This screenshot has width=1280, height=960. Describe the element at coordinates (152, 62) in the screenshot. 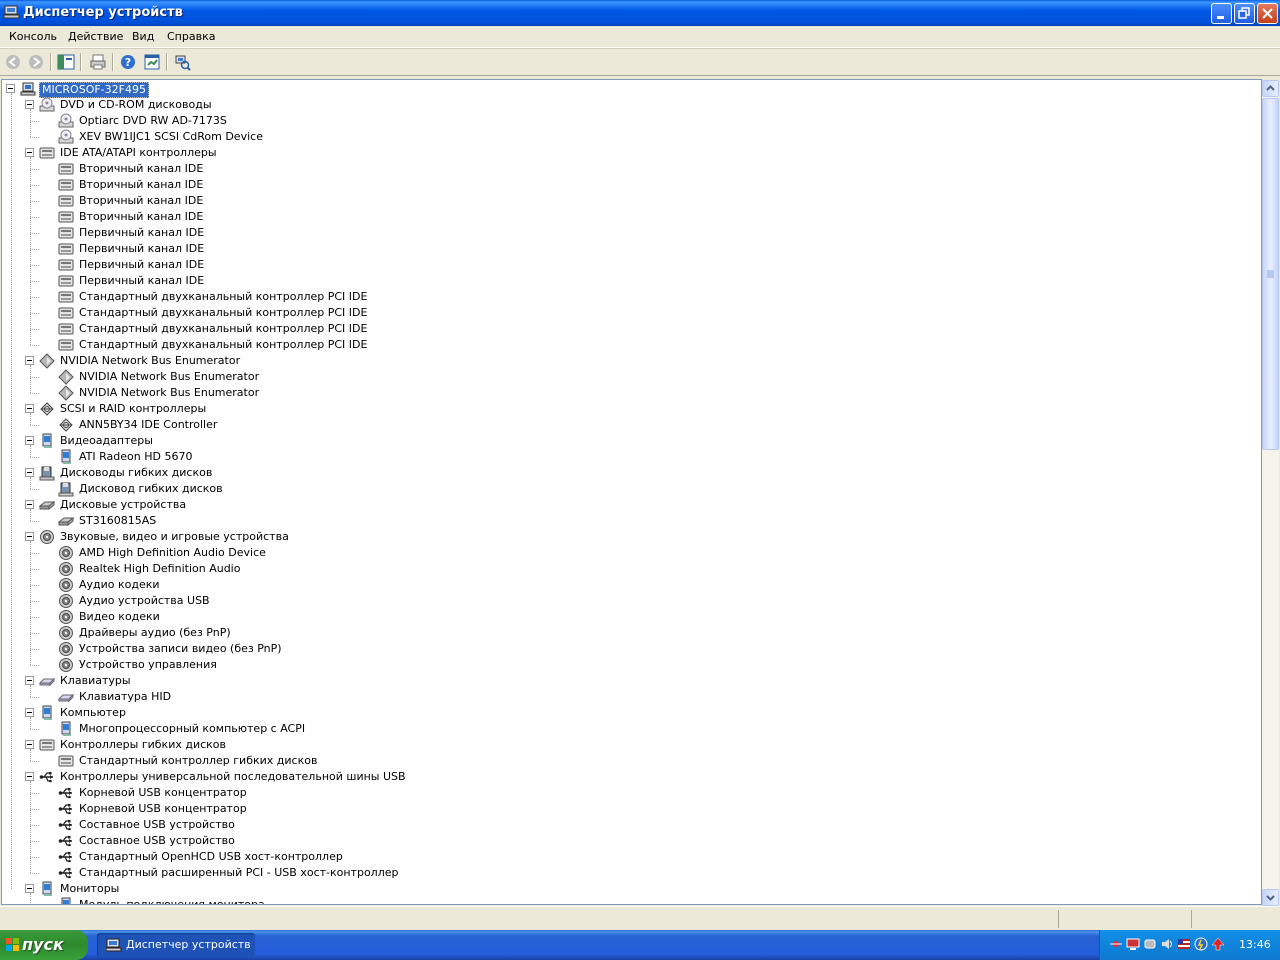

I see `properties-icon` at that location.